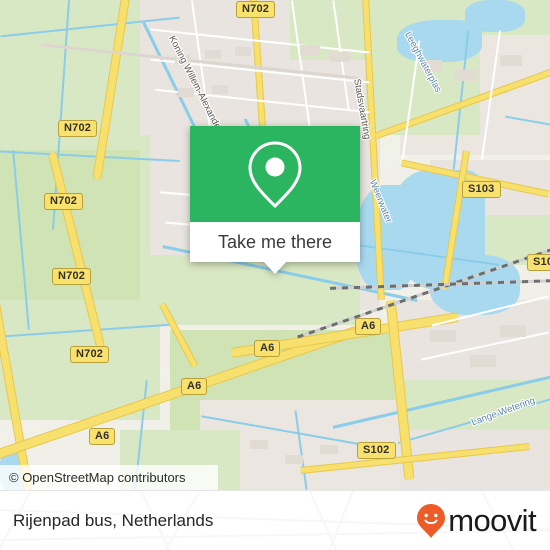  What do you see at coordinates (431, 520) in the screenshot?
I see `moovit-smiley-pin-icon` at bounding box center [431, 520].